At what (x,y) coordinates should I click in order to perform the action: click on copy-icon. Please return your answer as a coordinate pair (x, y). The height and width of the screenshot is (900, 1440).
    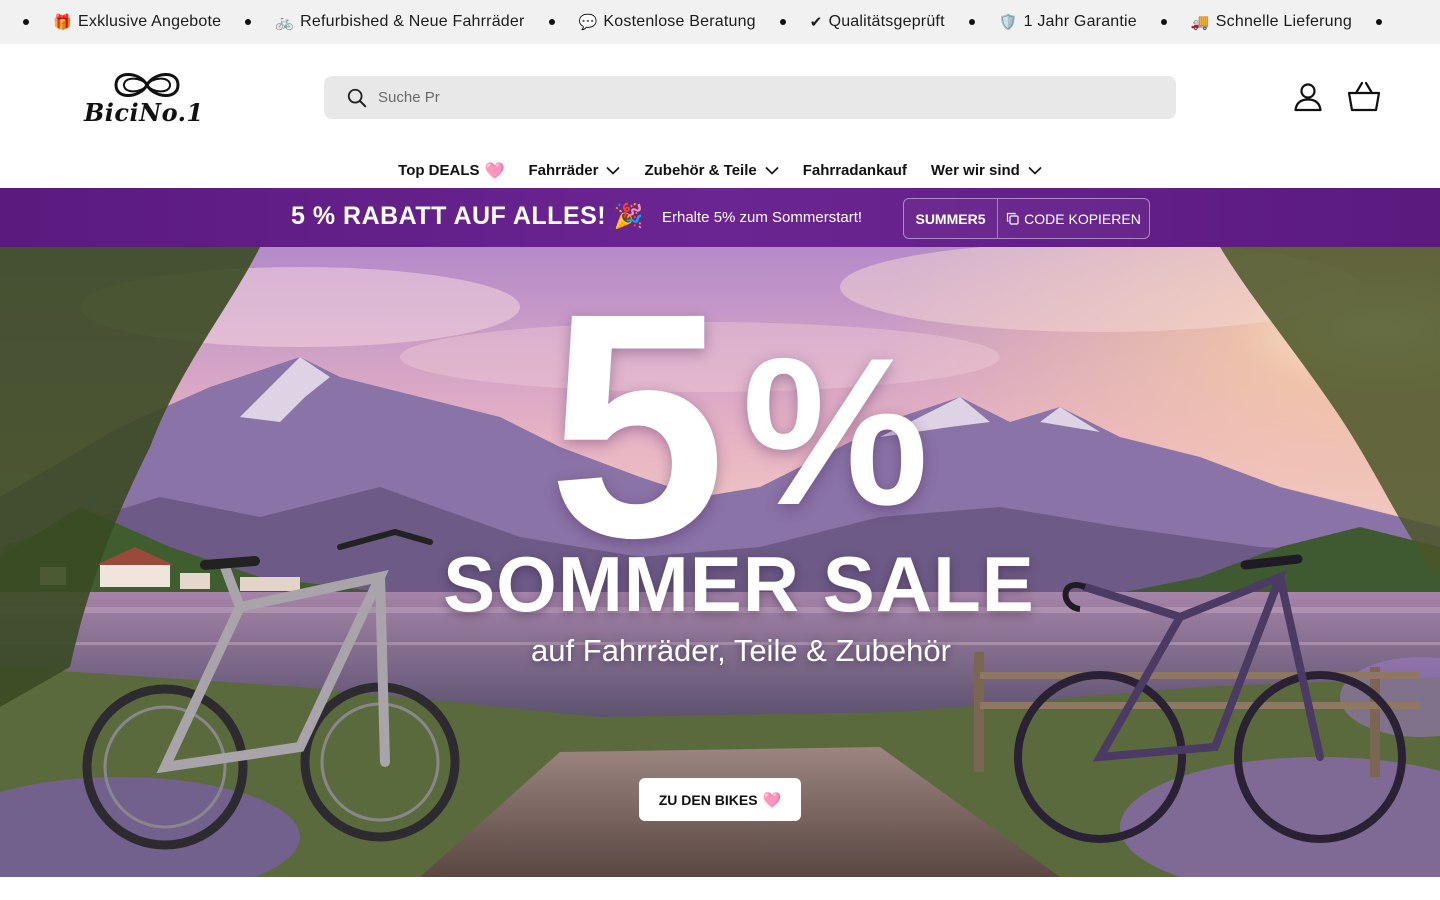
    Looking at the image, I should click on (1013, 218).